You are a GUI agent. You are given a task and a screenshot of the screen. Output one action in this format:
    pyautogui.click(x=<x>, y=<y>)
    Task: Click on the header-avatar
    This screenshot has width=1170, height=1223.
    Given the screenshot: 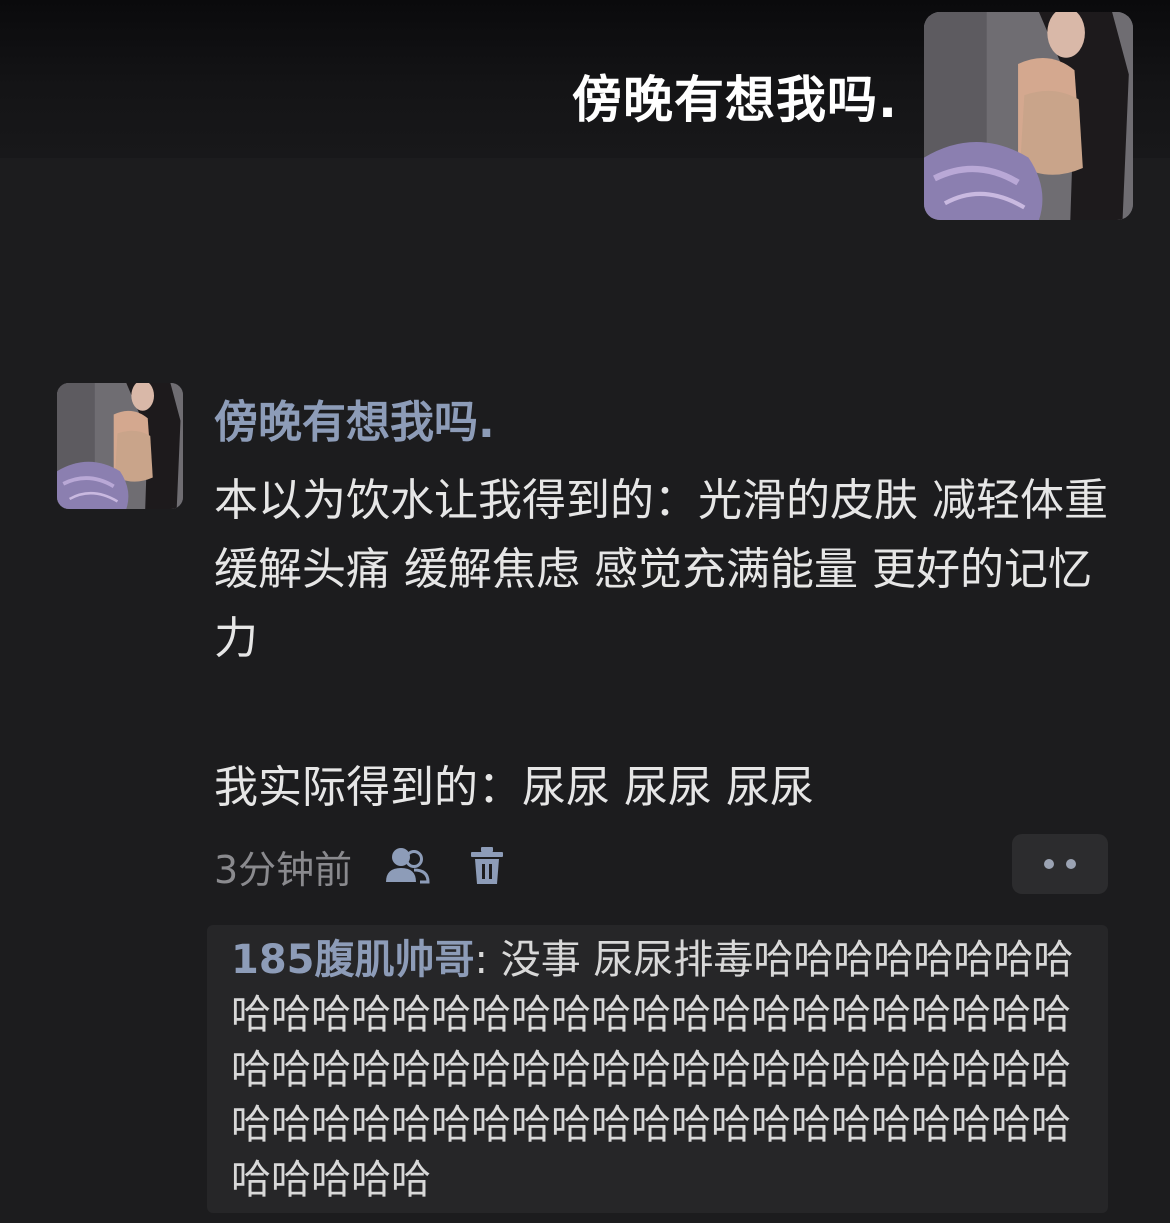 What is the action you would take?
    pyautogui.click(x=1028, y=116)
    